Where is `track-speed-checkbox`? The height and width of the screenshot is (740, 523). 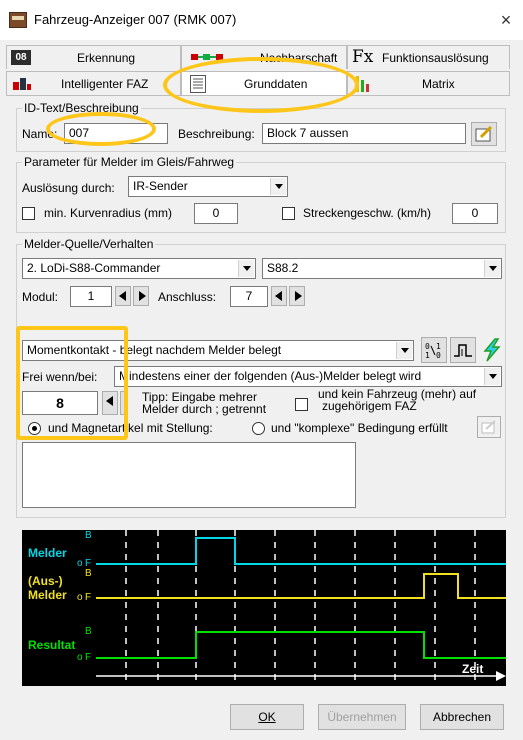 track-speed-checkbox is located at coordinates (288, 213).